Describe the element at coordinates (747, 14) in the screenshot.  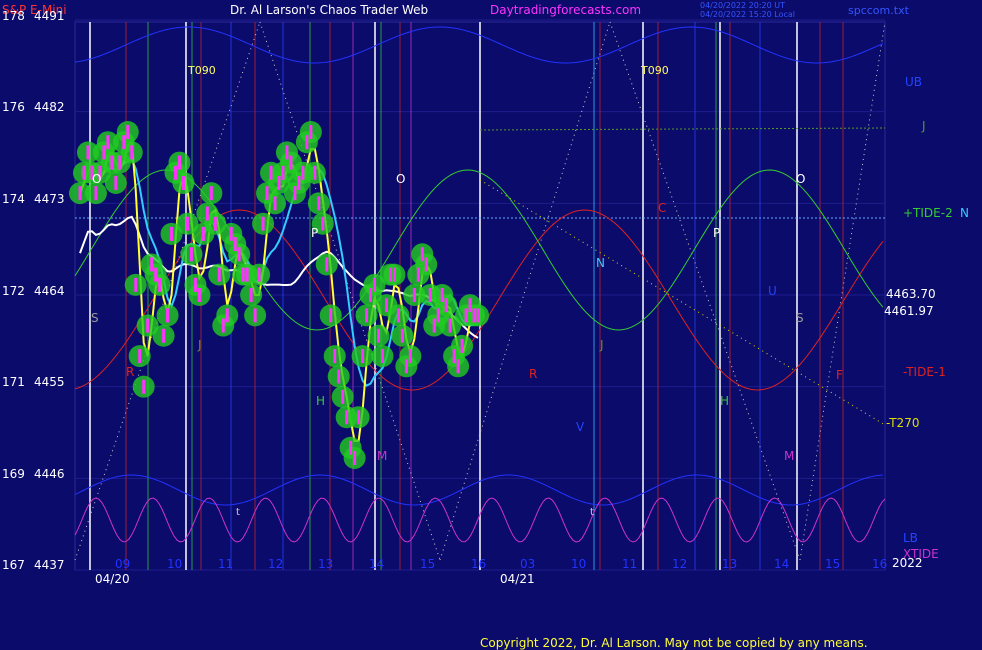
I see `stamp-local: 04/20/2022 15:20 Local` at that location.